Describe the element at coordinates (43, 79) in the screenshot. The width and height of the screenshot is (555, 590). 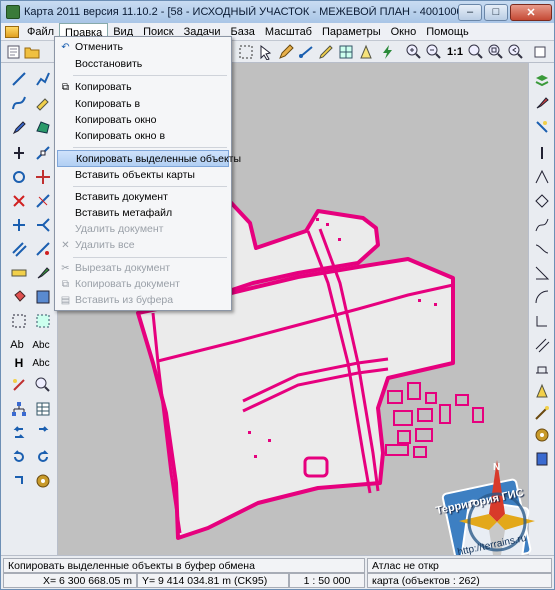
I see `draw-polyline-icon` at that location.